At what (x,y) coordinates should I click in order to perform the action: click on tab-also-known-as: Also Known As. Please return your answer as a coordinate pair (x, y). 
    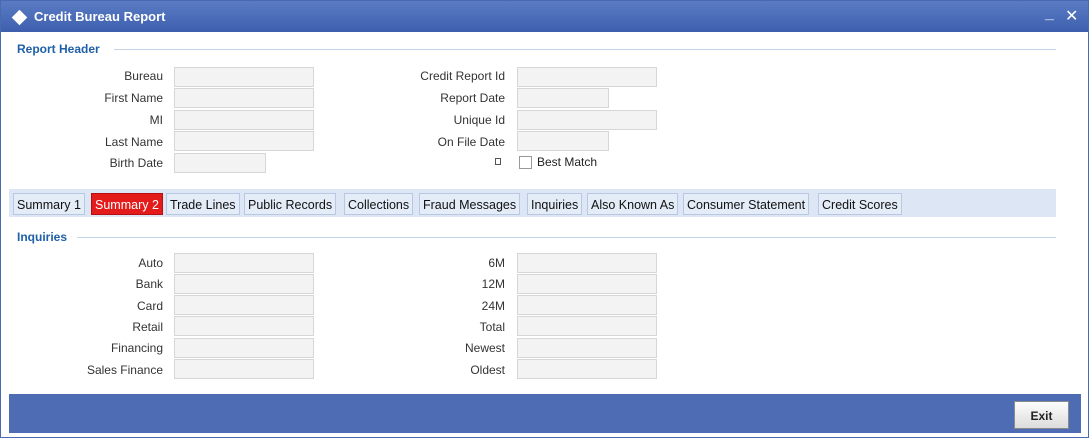
    Looking at the image, I should click on (633, 204).